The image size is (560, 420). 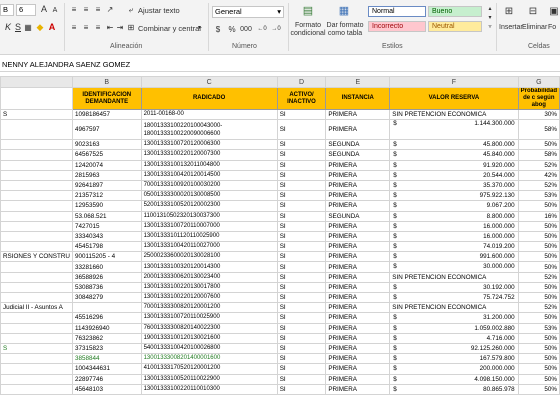 What do you see at coordinates (454, 175) in the screenshot?
I see `cell-valor-reserva: $20.544.000` at bounding box center [454, 175].